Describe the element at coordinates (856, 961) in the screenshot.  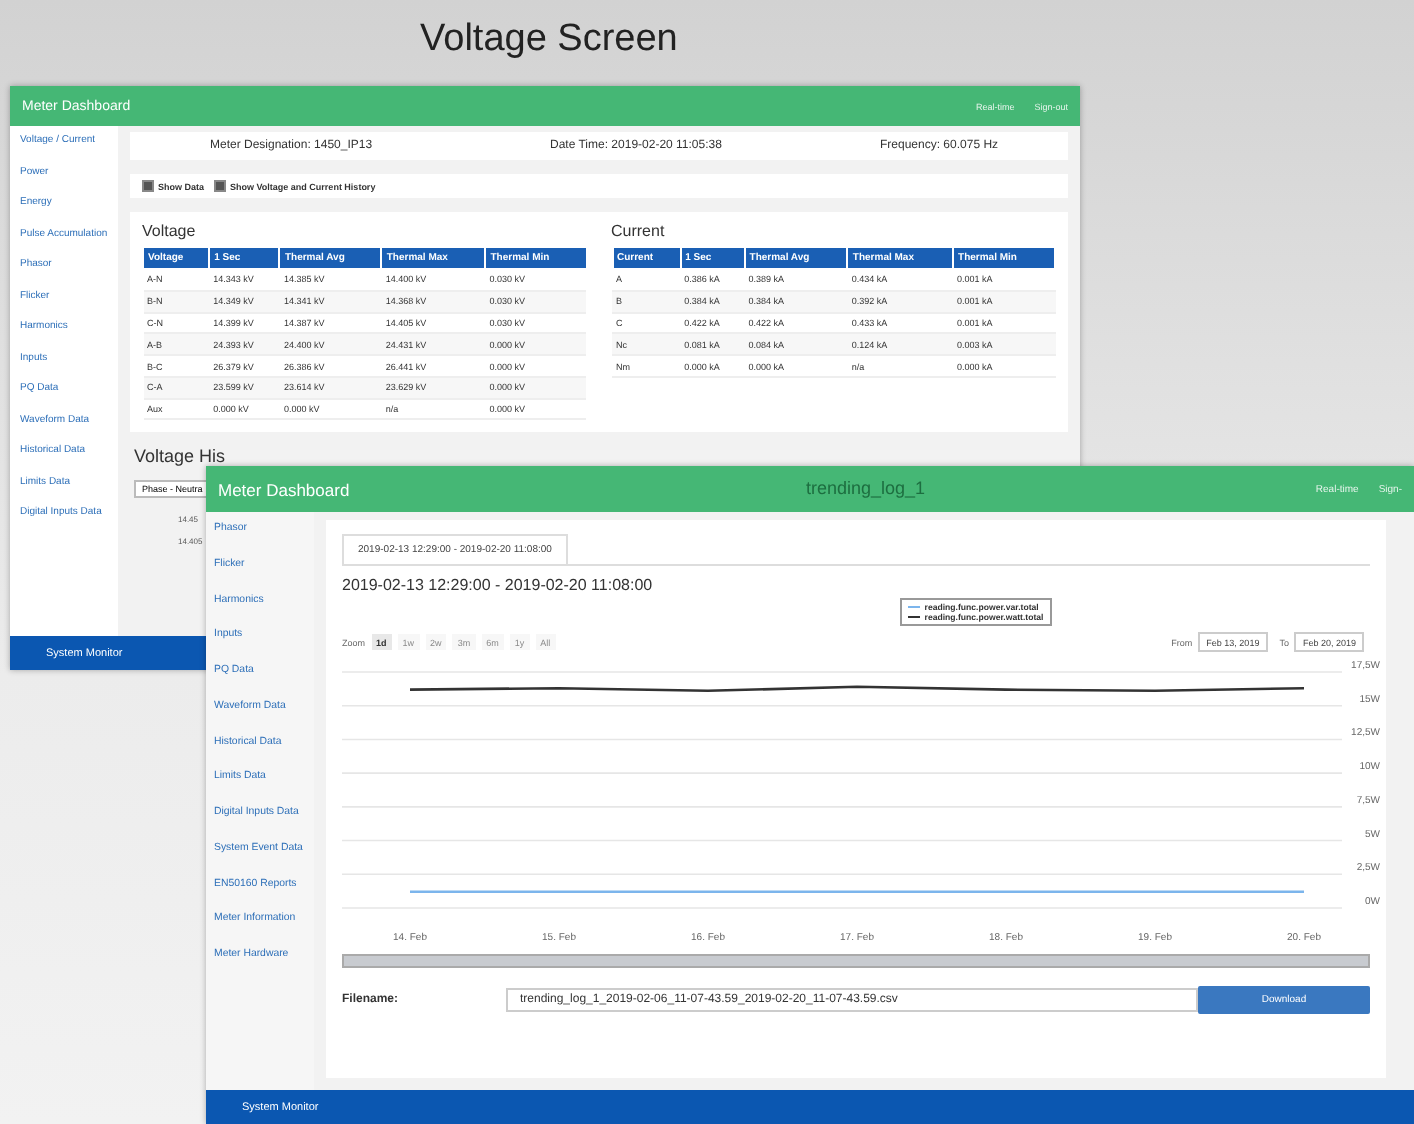
I see `scrollbar` at that location.